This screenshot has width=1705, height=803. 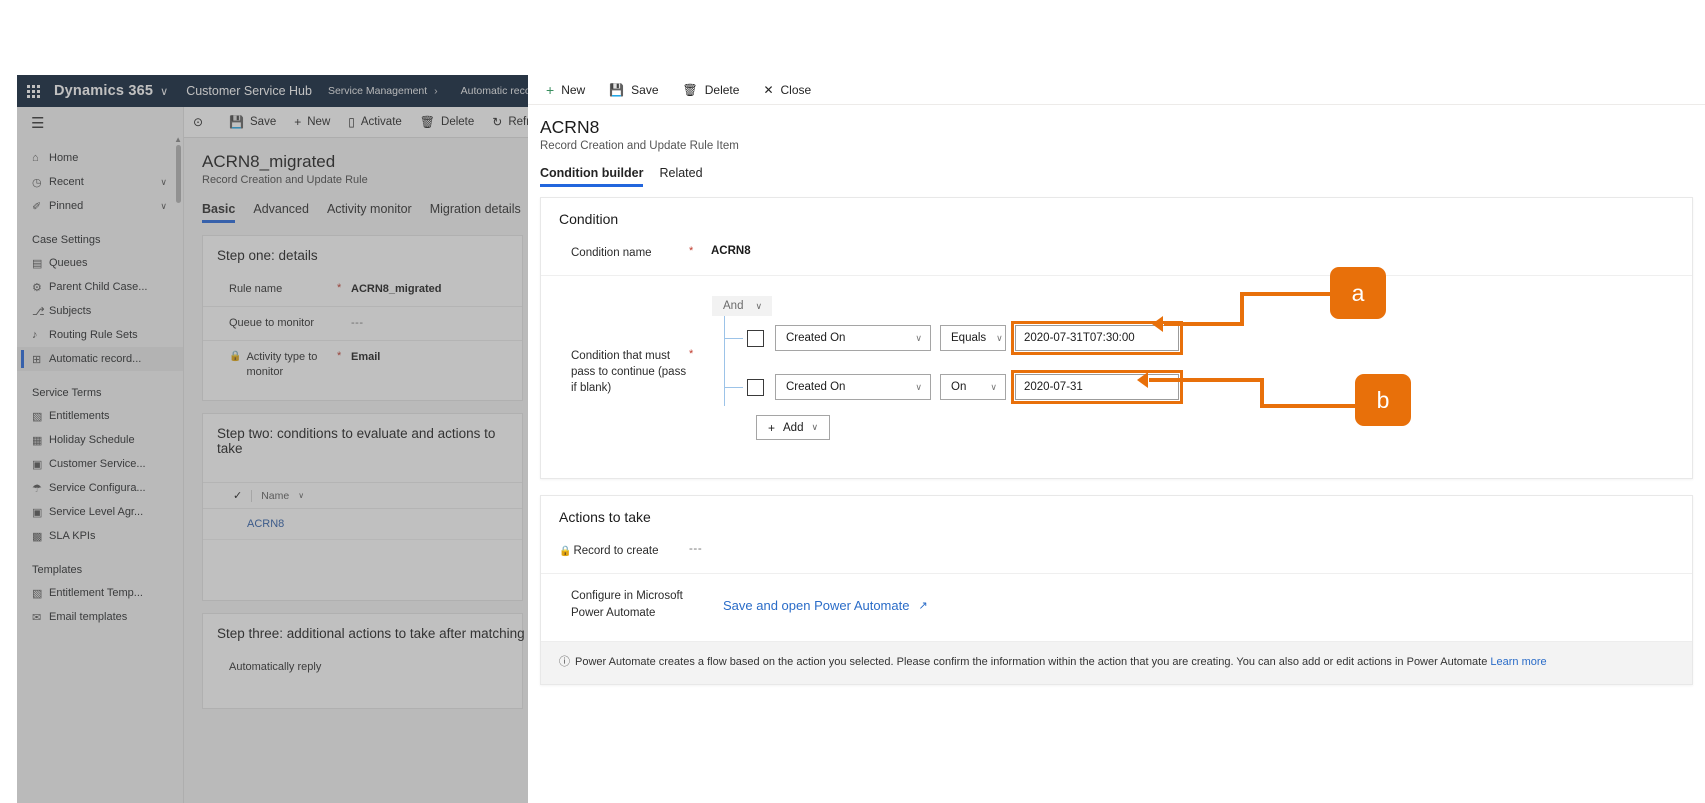 What do you see at coordinates (92, 440) in the screenshot?
I see `sidebar-item-label: Holiday Schedule` at bounding box center [92, 440].